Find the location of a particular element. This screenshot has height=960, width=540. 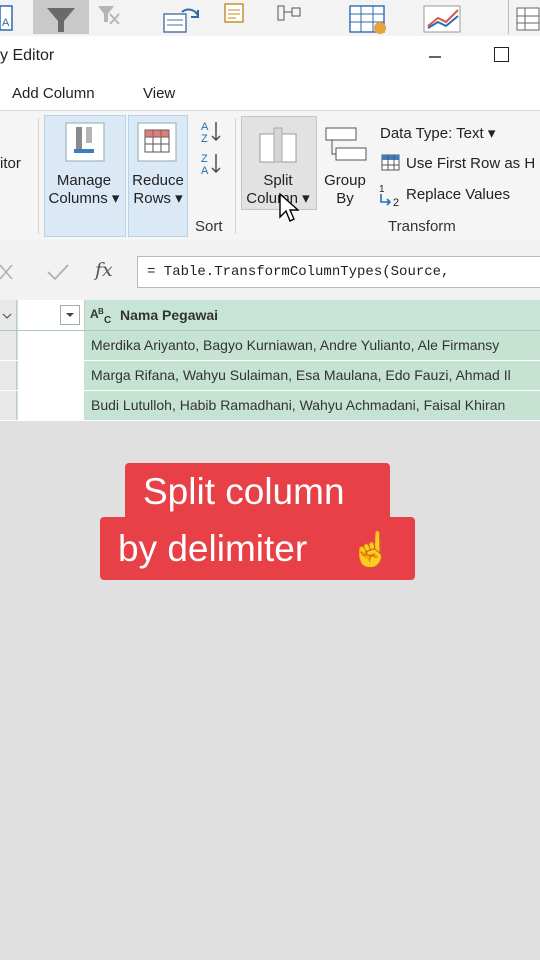

use-first-row-icon is located at coordinates (391, 165).